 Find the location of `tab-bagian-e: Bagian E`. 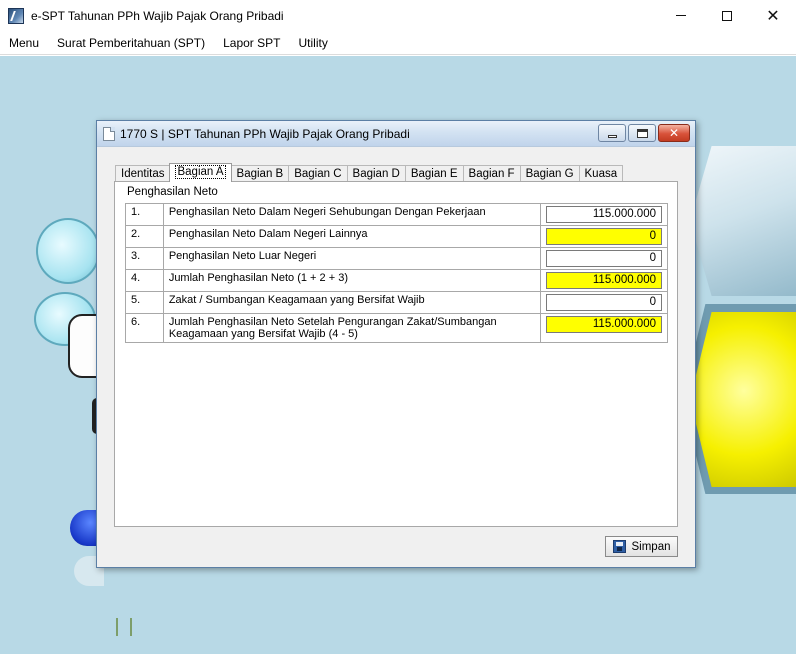

tab-bagian-e: Bagian E is located at coordinates (434, 173).